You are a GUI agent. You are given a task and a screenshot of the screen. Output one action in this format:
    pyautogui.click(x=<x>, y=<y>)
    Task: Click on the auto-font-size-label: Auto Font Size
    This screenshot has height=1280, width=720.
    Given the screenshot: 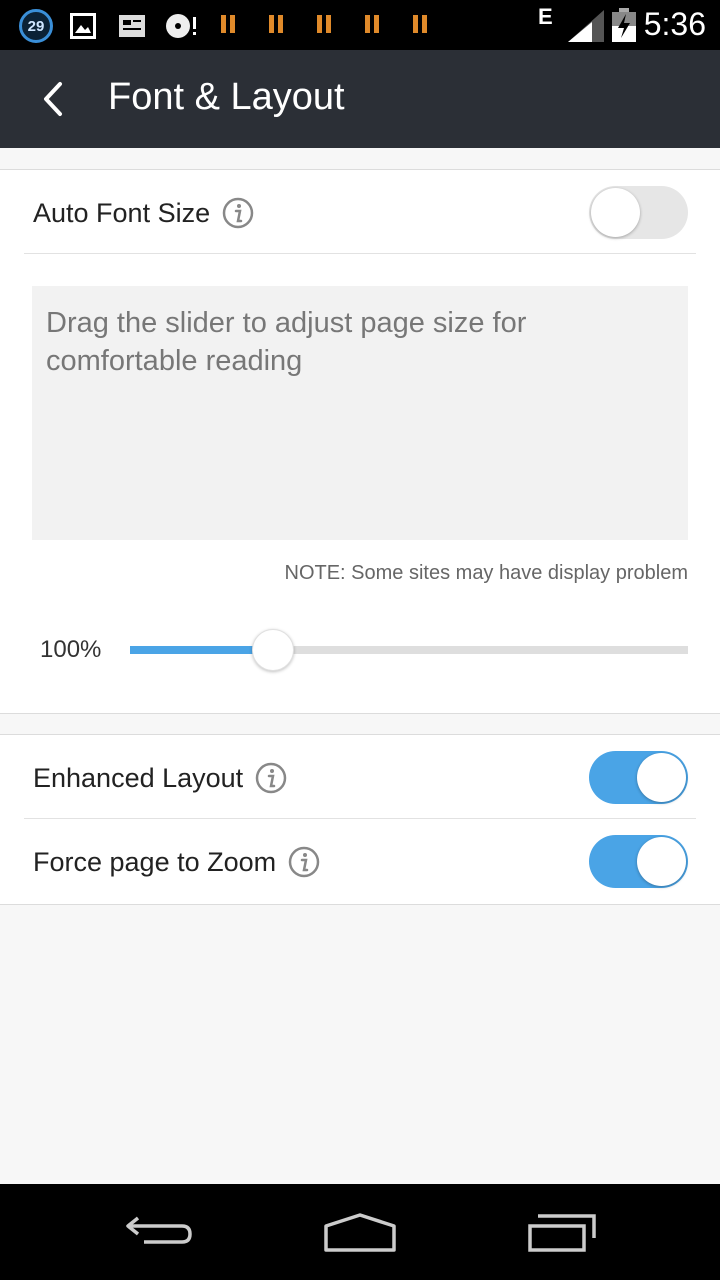 What is the action you would take?
    pyautogui.click(x=122, y=212)
    